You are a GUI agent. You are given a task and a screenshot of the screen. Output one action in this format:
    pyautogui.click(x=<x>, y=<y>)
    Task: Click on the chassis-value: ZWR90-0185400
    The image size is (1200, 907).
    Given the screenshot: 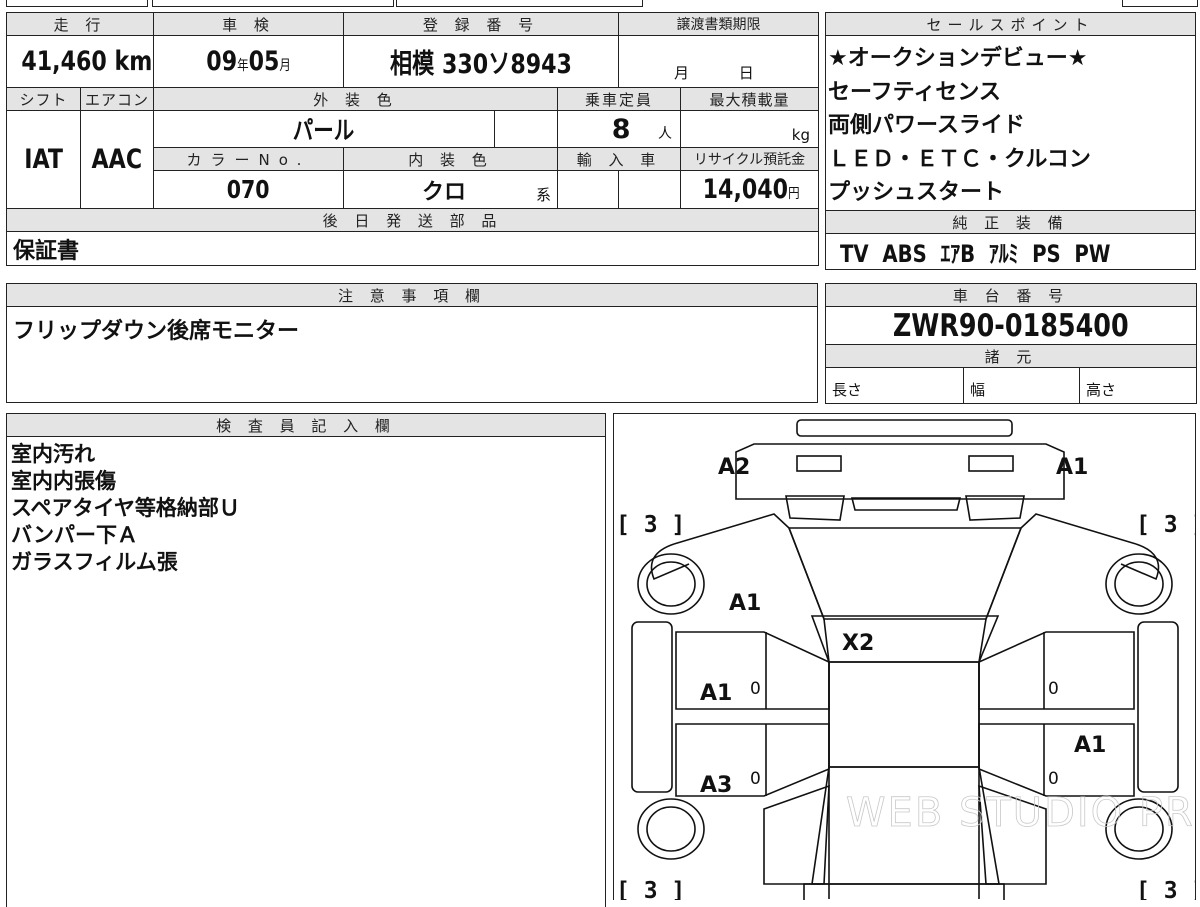 What is the action you would take?
    pyautogui.click(x=1011, y=325)
    